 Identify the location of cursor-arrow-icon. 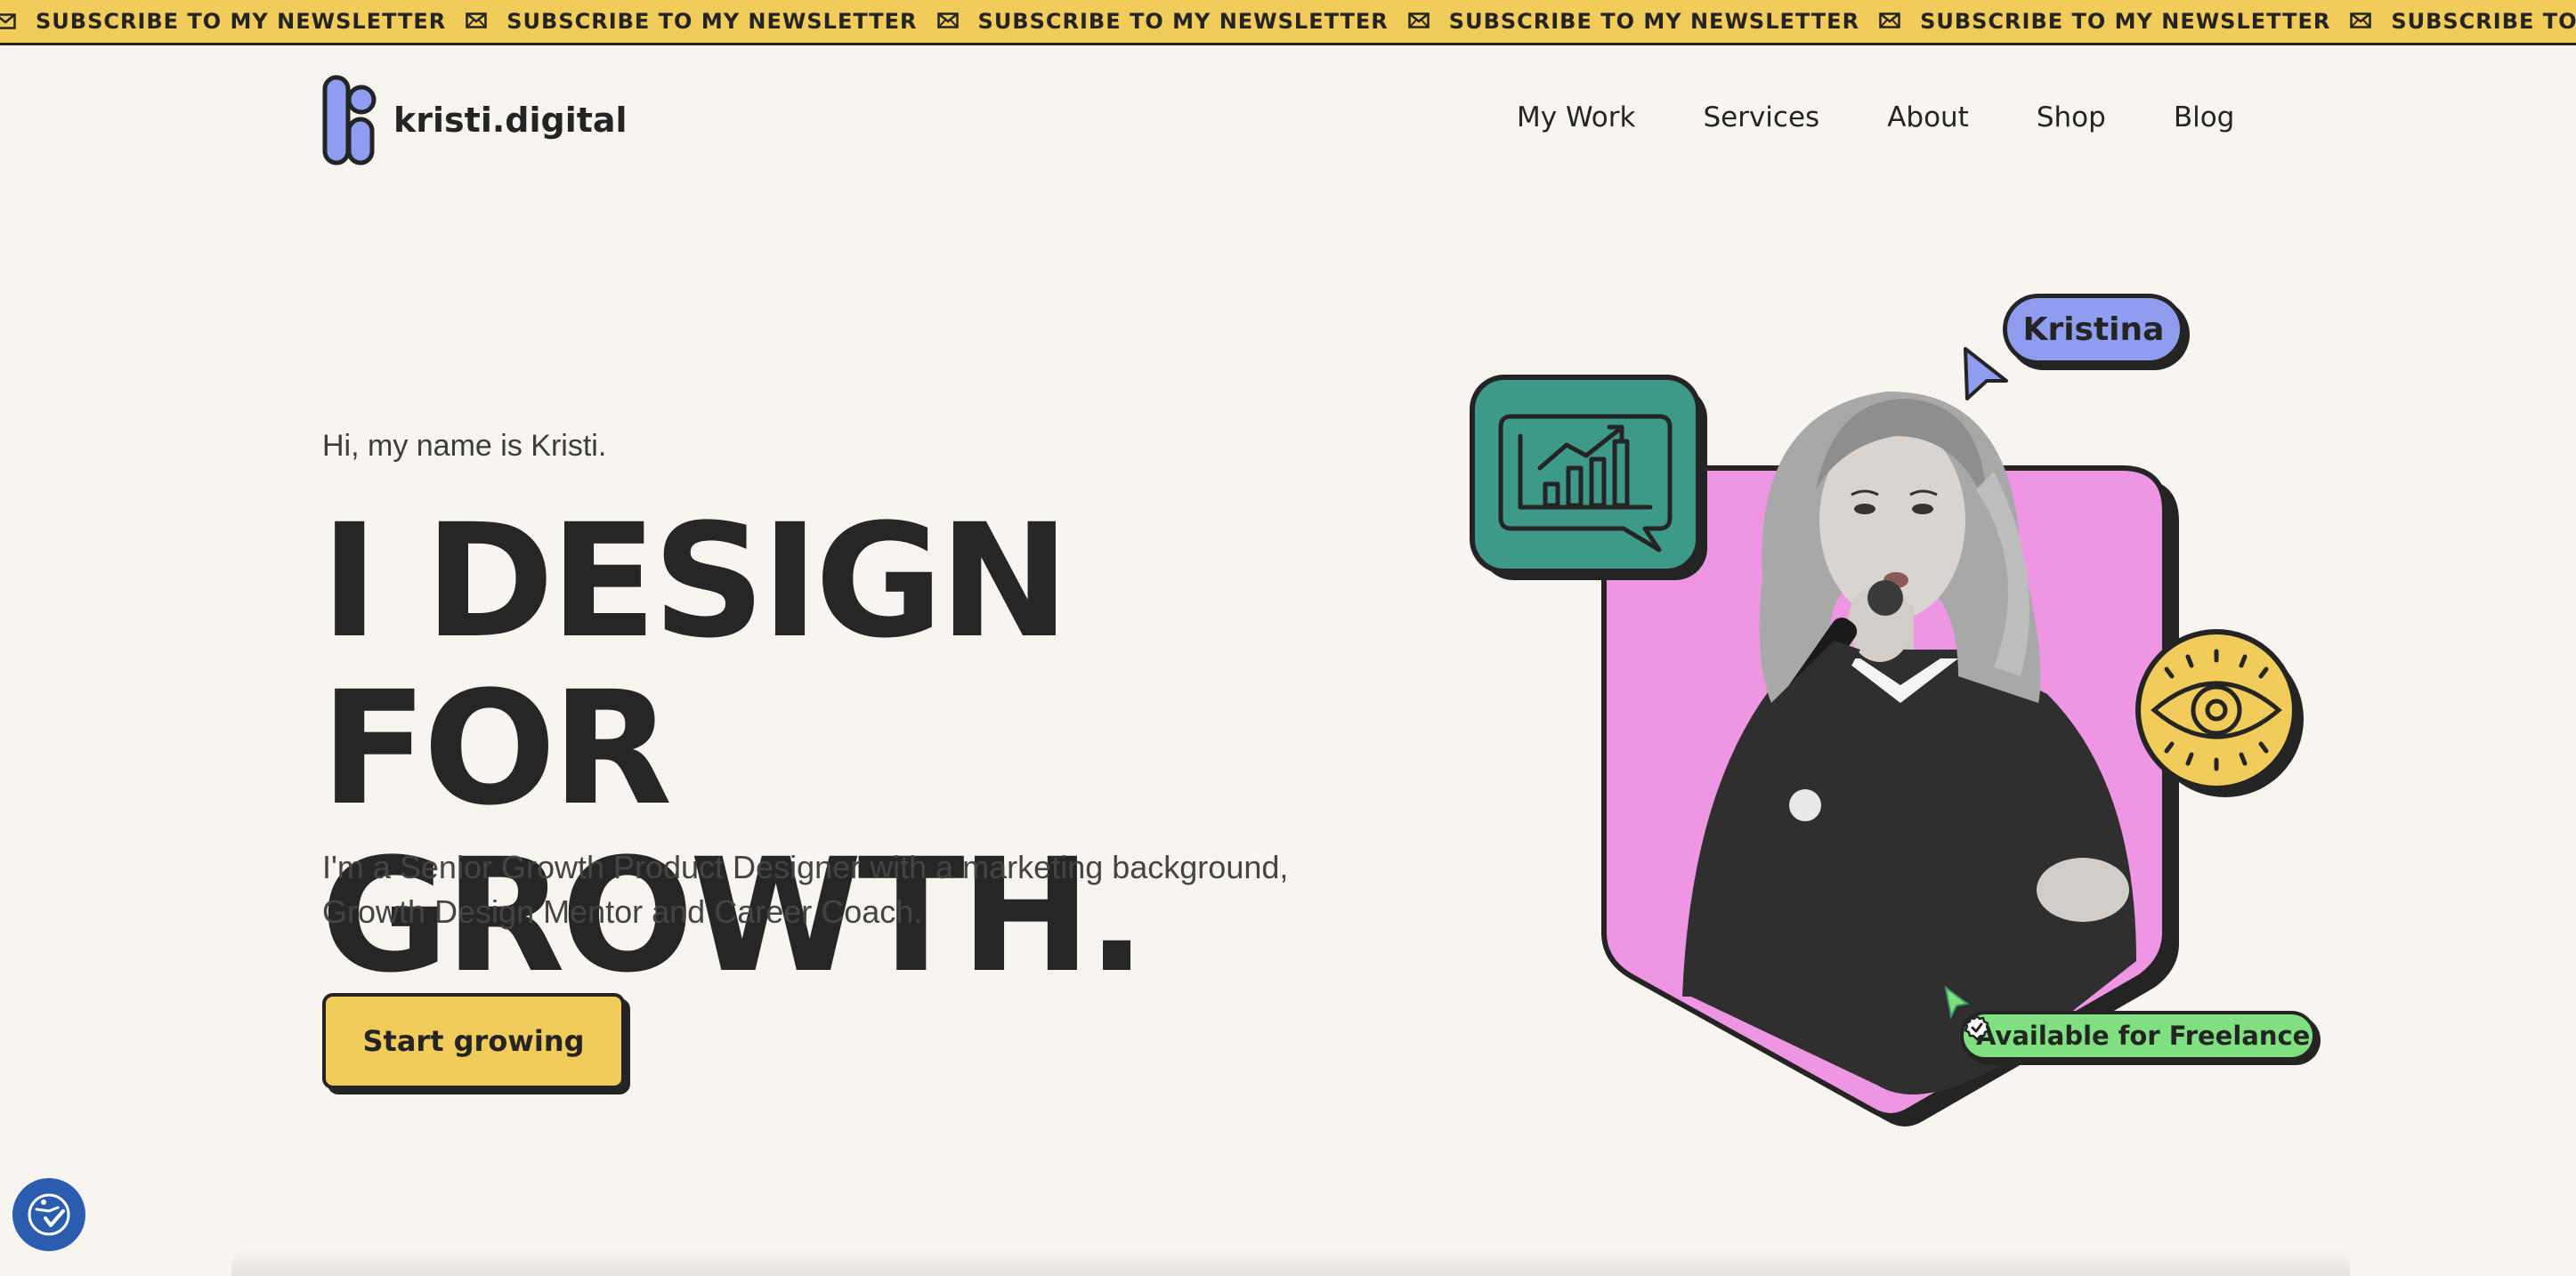
(1986, 373).